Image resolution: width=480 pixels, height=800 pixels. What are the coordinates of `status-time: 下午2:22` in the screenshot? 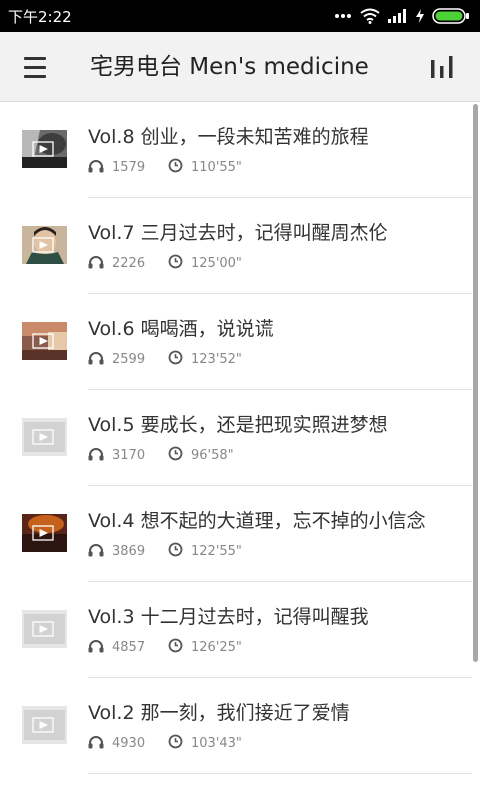 It's located at (40, 16).